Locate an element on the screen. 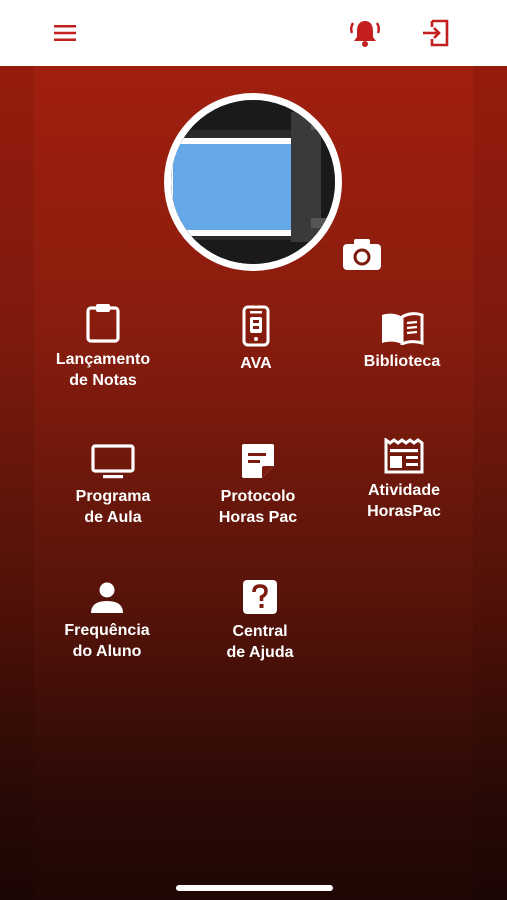 The image size is (507, 900). tile-label: Biblioteca is located at coordinates (402, 361).